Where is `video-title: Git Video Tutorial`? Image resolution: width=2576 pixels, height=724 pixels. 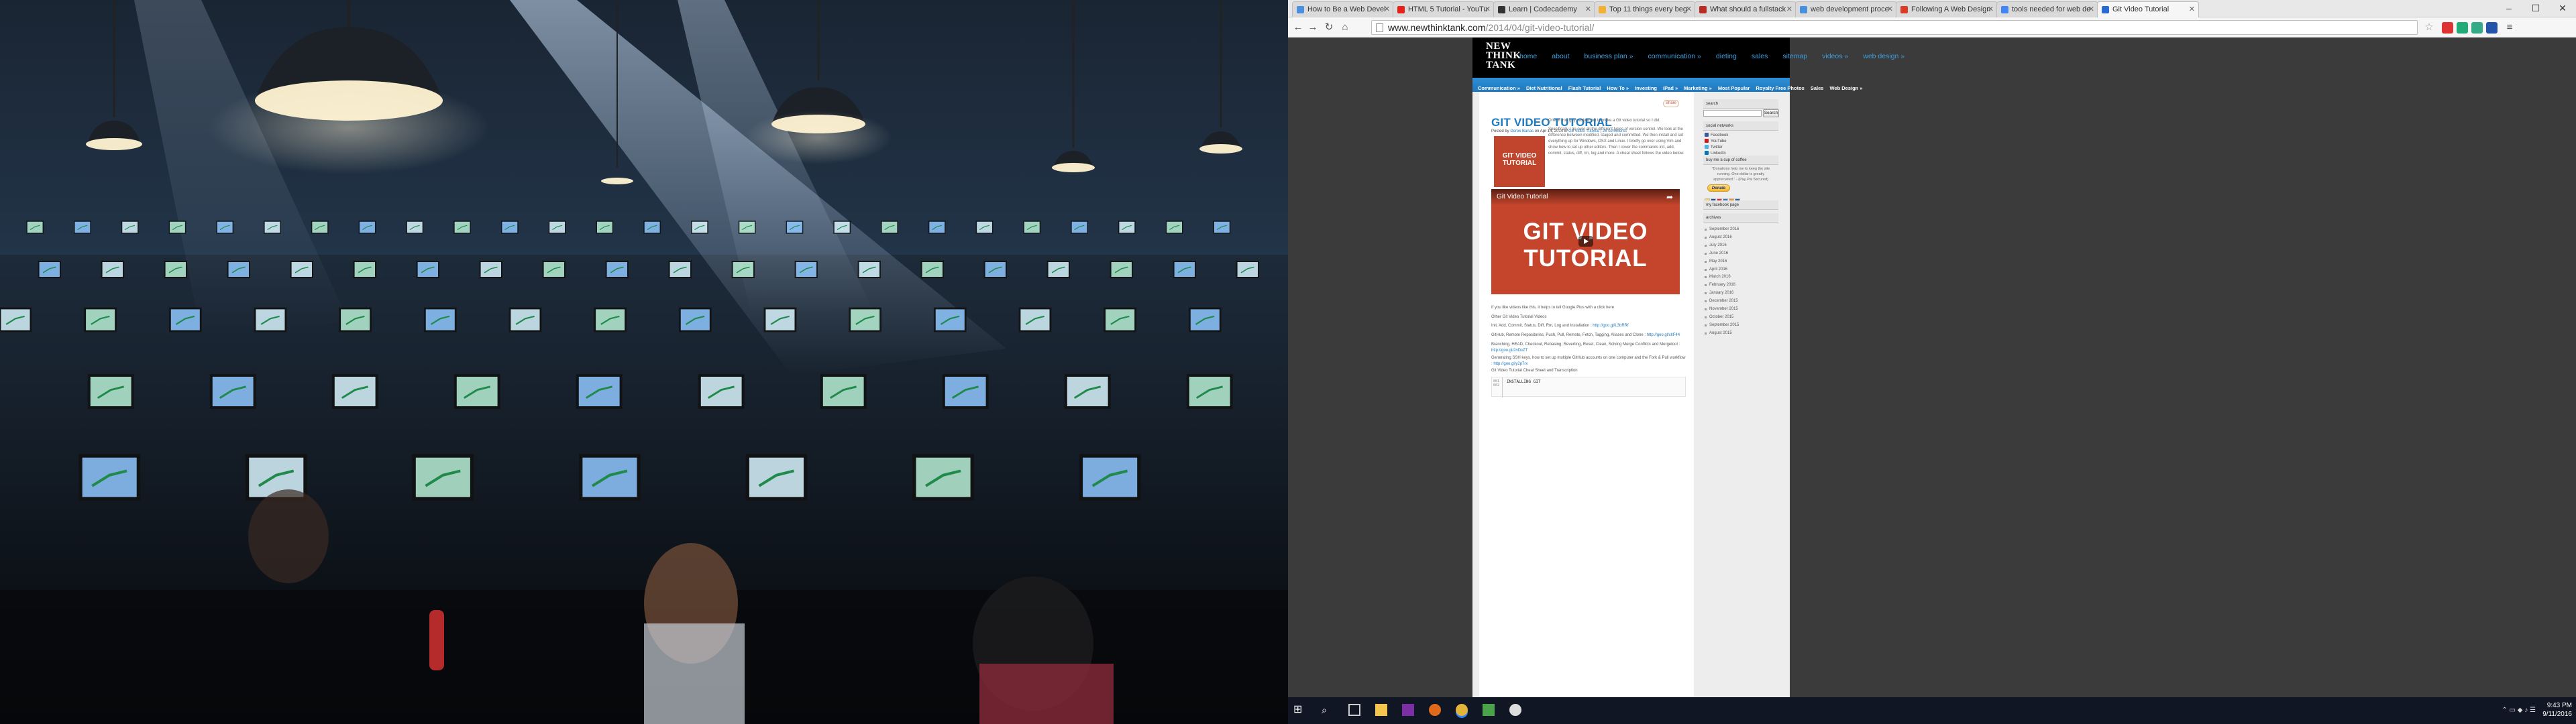 video-title: Git Video Tutorial is located at coordinates (1522, 196).